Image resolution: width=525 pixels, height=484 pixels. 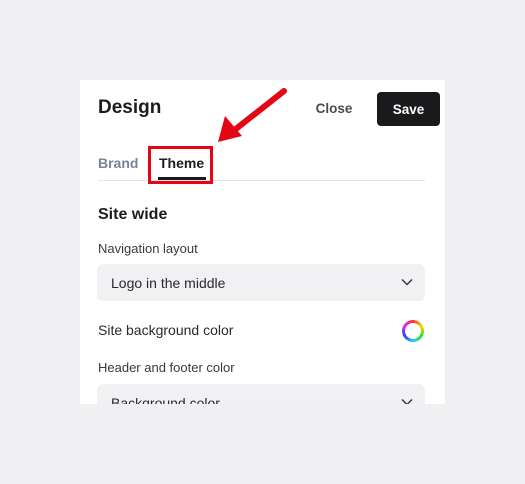 What do you see at coordinates (148, 248) in the screenshot?
I see `navigation-layout-label: Navigation layout` at bounding box center [148, 248].